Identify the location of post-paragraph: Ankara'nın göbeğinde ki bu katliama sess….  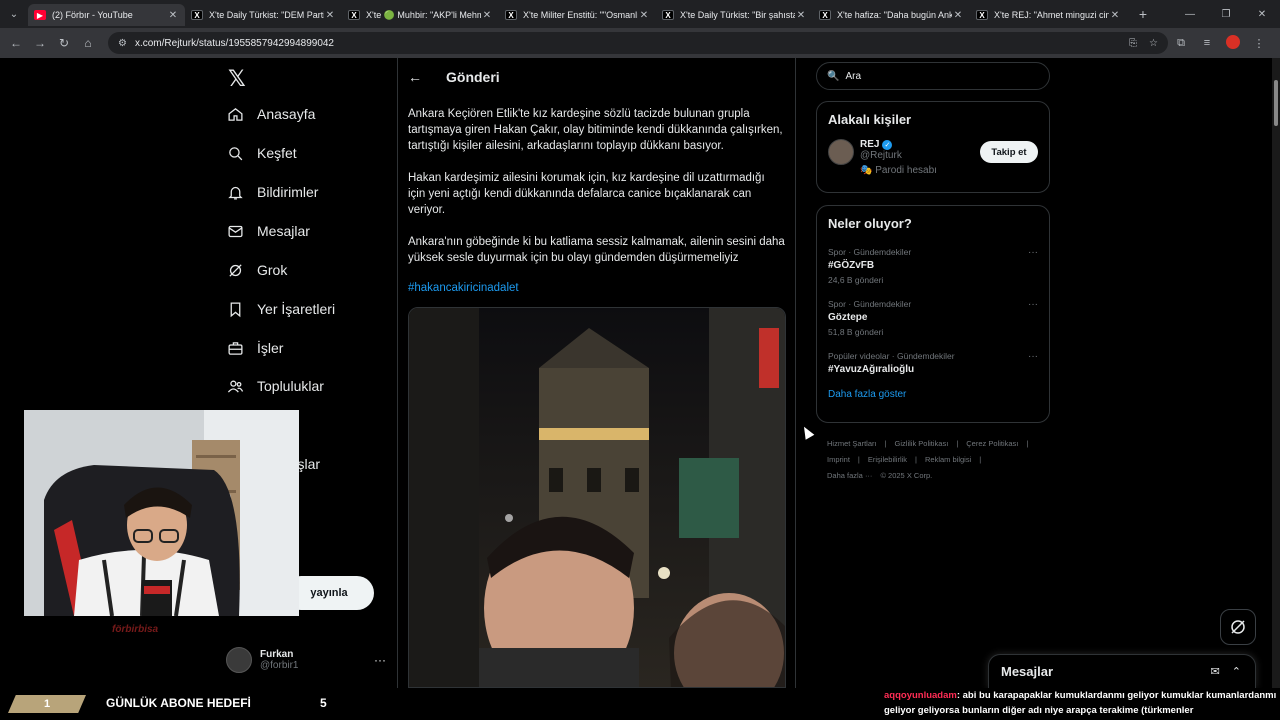
(596, 250).